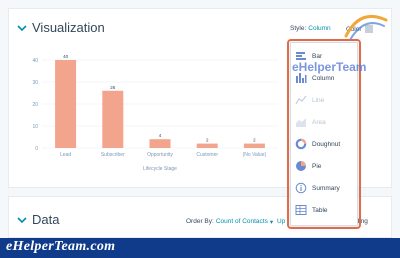 The height and width of the screenshot is (258, 400). I want to click on order-by-selector: Order By: Count of Contacts ▾, so click(229, 222).